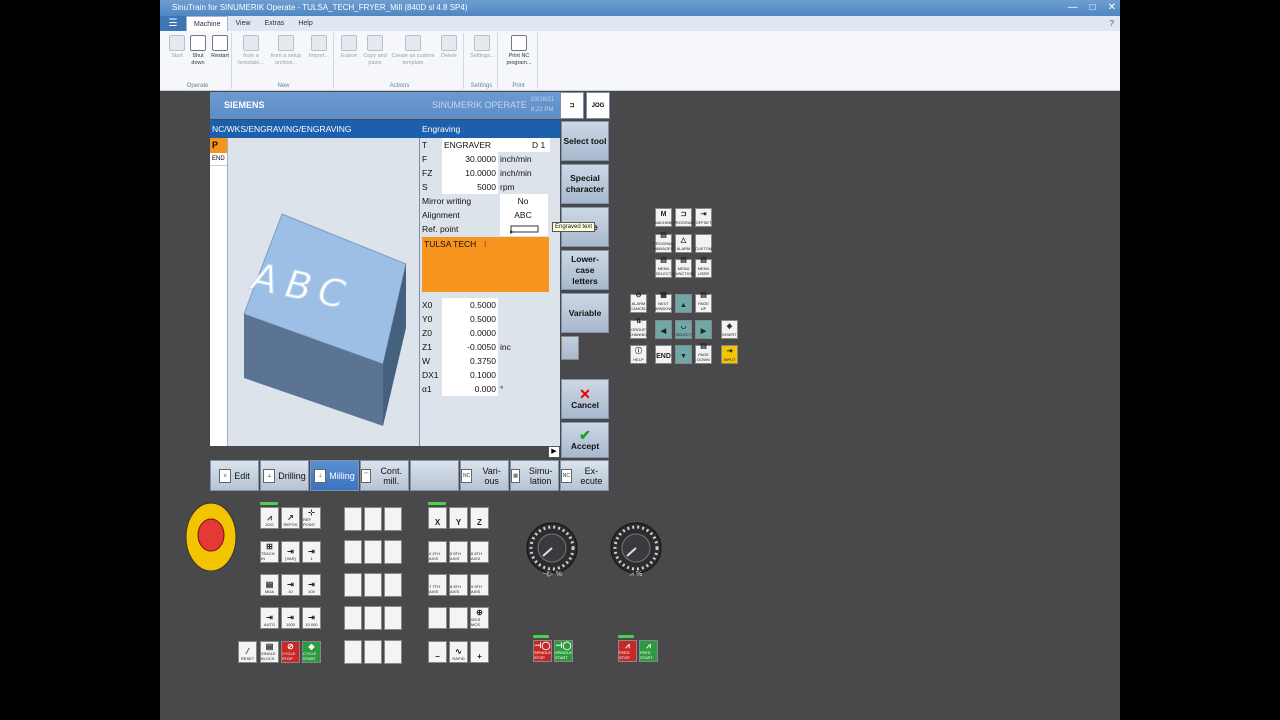 Image resolution: width=1280 pixels, height=720 pixels. What do you see at coordinates (470, 333) in the screenshot?
I see `z0-field: 0.0000` at bounding box center [470, 333].